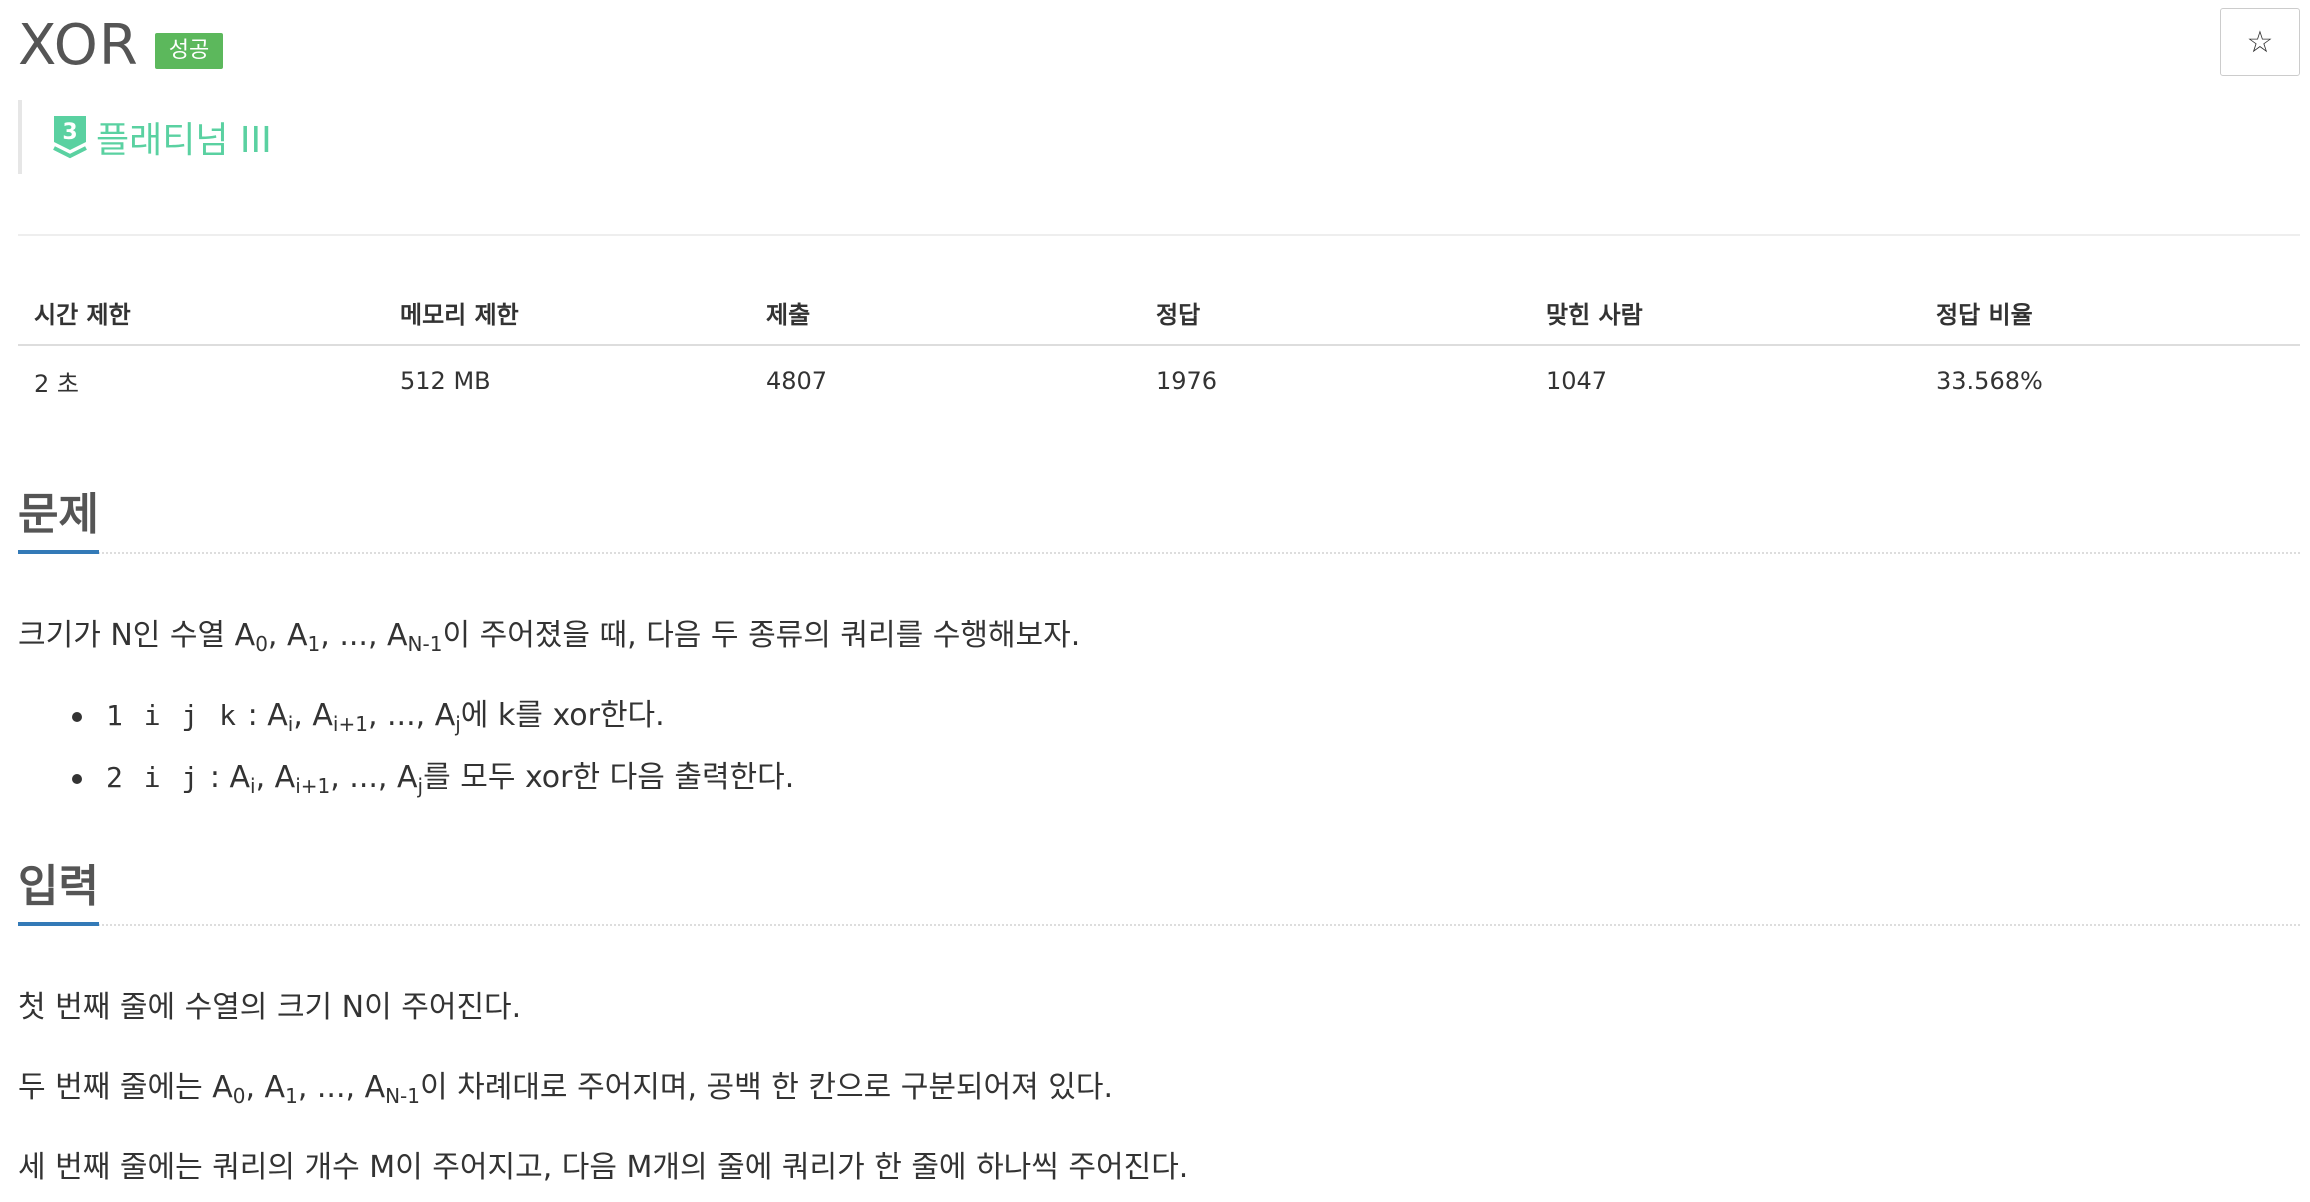 The width and height of the screenshot is (2310, 1202). What do you see at coordinates (788, 314) in the screenshot?
I see `stats-header-submissions: 제출` at bounding box center [788, 314].